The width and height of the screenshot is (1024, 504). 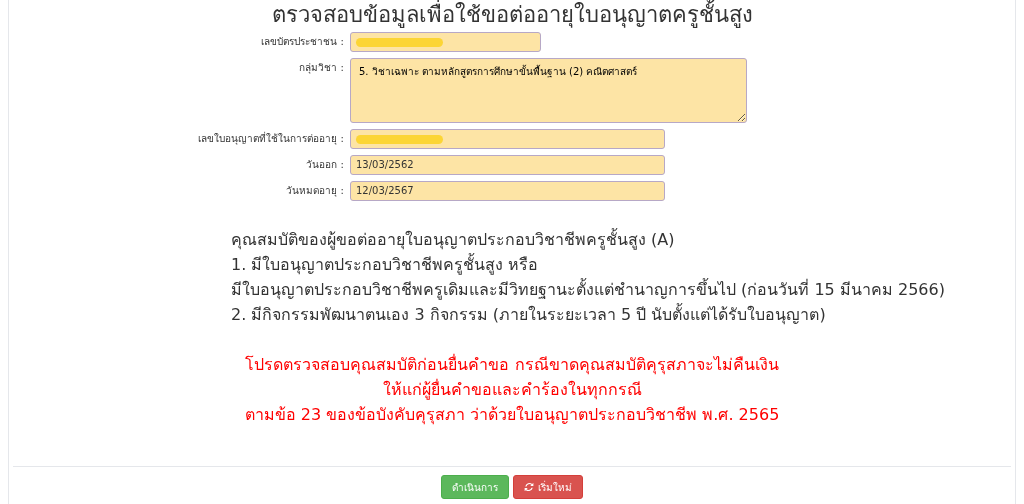 I want to click on reset-button: เริ่มใหม่, so click(x=548, y=487).